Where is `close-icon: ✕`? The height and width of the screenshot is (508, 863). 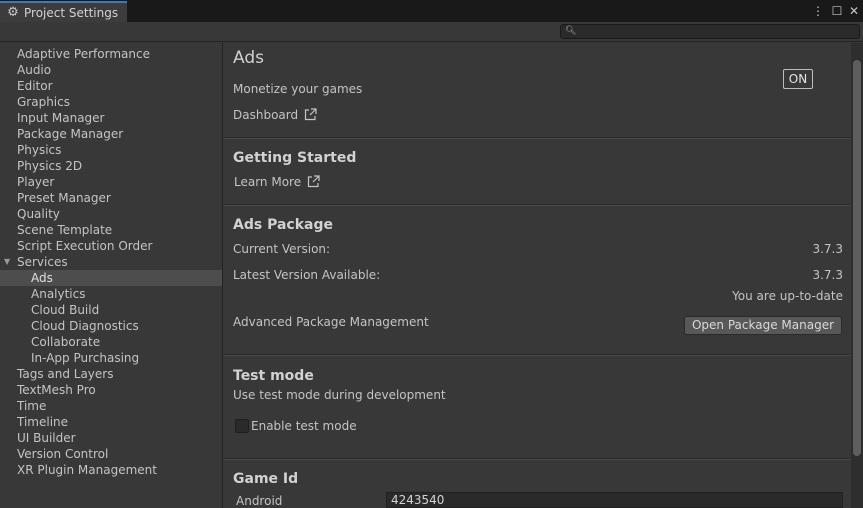 close-icon: ✕ is located at coordinates (854, 11).